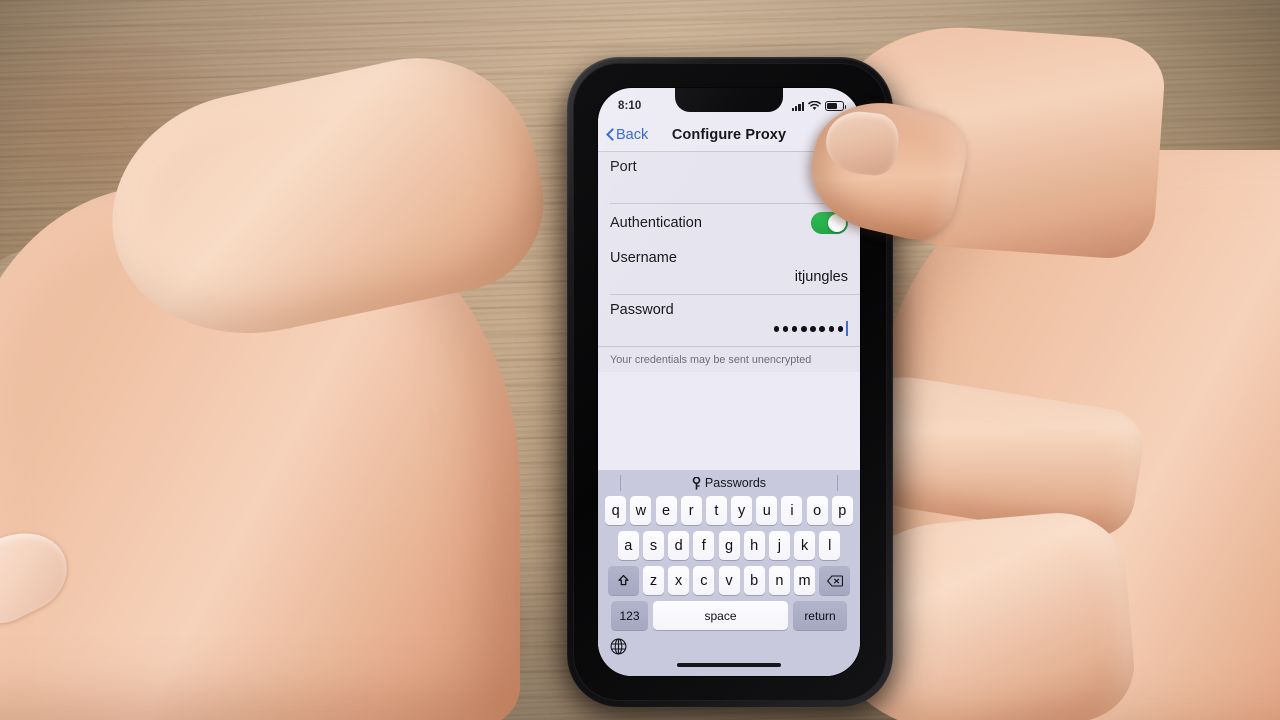 This screenshot has width=1280, height=720. I want to click on text-cursor, so click(847, 329).